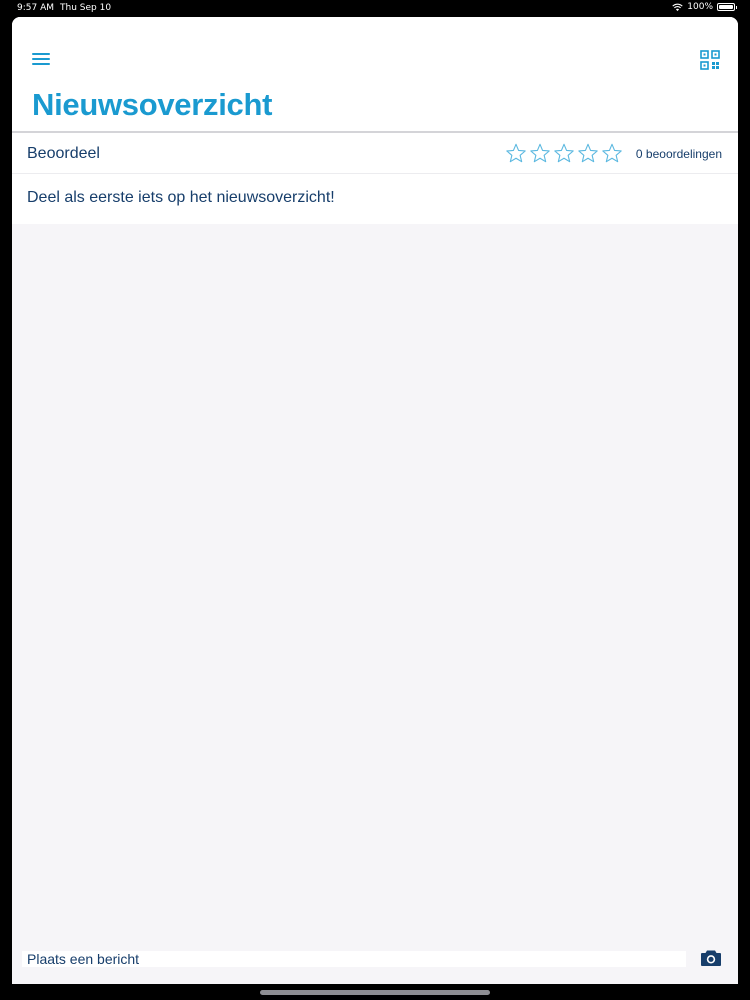 The height and width of the screenshot is (1000, 750). What do you see at coordinates (700, 7) in the screenshot?
I see `battery-percent: 100%` at bounding box center [700, 7].